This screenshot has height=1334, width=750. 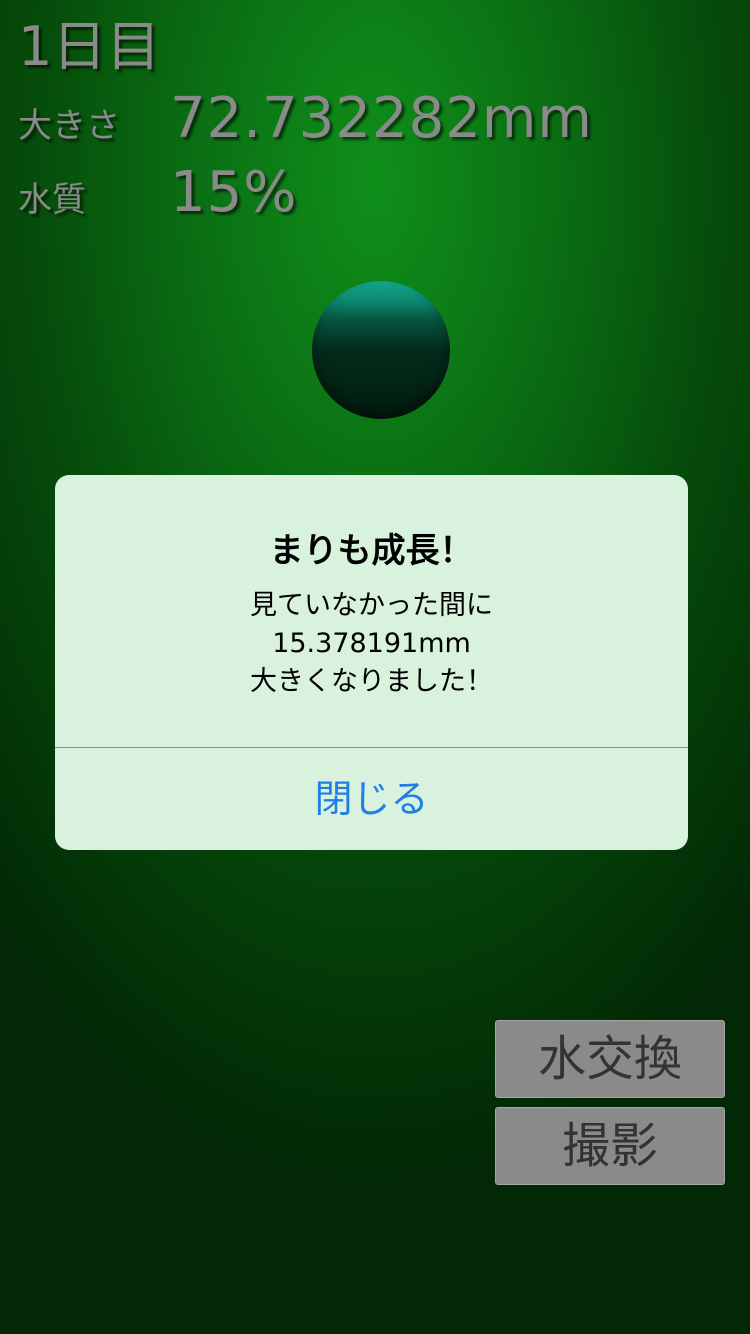 I want to click on water-quality-value: 15%, so click(x=234, y=192).